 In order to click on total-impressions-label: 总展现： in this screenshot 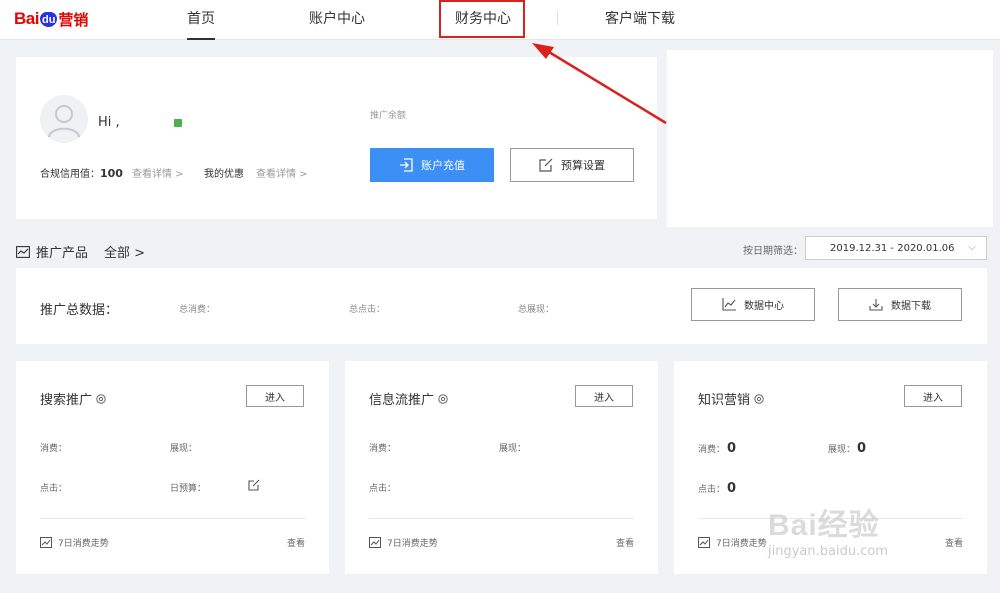, I will do `click(536, 310)`.